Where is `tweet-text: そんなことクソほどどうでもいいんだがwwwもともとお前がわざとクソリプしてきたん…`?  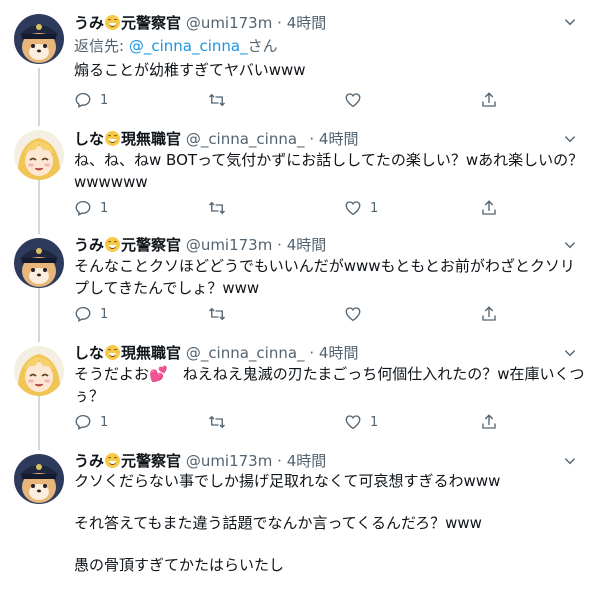
tweet-text: そんなことクソほどどうでもいいんだがwwwもともとお前がわざとクソリプしてきたん… is located at coordinates (324, 277).